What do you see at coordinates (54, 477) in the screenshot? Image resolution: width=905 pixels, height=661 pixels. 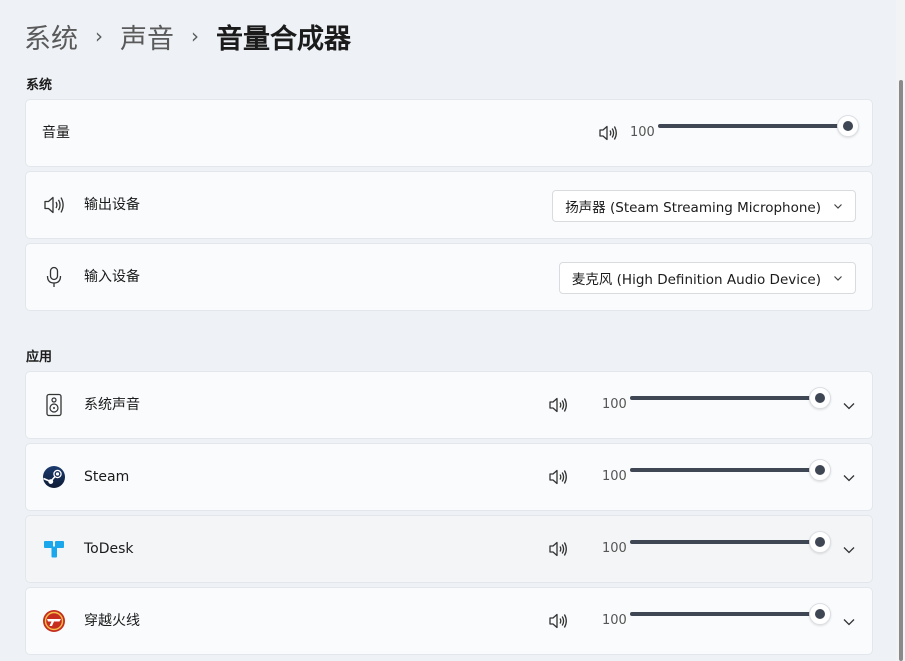 I see `steam-icon` at bounding box center [54, 477].